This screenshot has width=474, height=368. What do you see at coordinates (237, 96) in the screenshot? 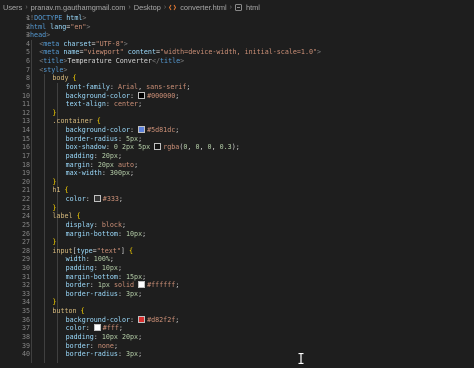
I see `code-line: 10 background-color: #000000;` at bounding box center [237, 96].